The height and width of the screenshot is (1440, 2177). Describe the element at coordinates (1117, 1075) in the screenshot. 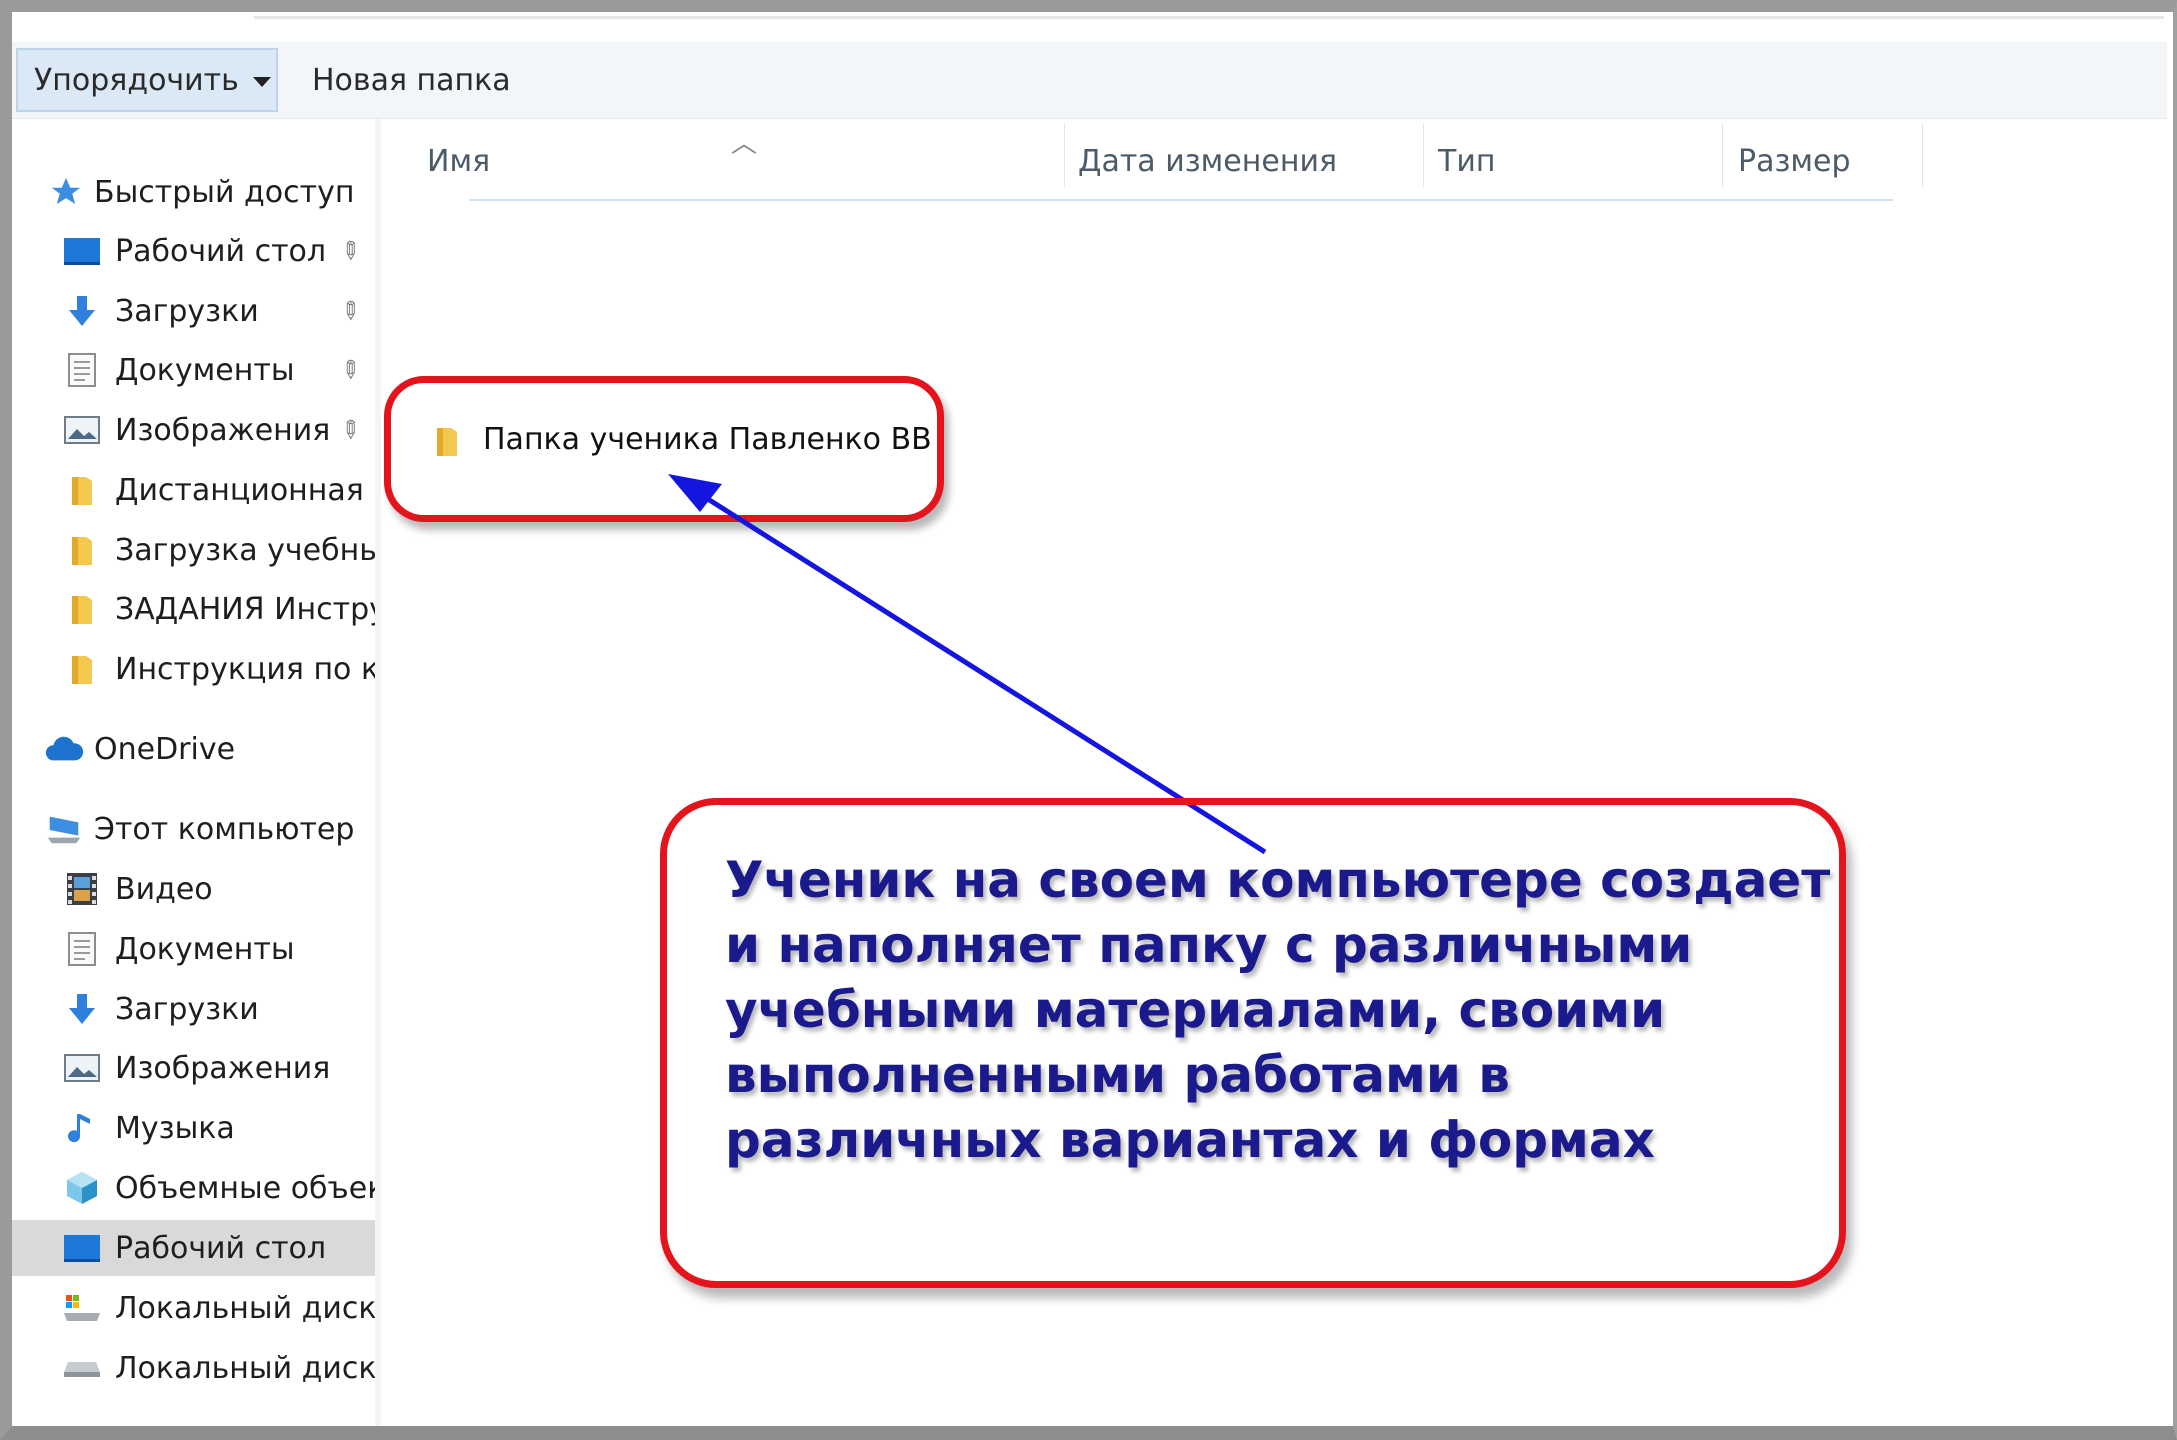

I see `annotation-line: выполненными работами в` at that location.